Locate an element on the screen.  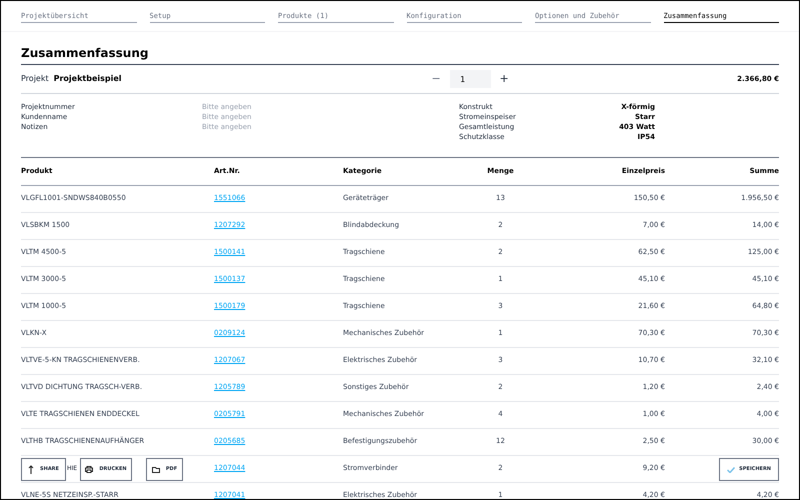
section-heading: Zusammenfassung is located at coordinates (85, 53).